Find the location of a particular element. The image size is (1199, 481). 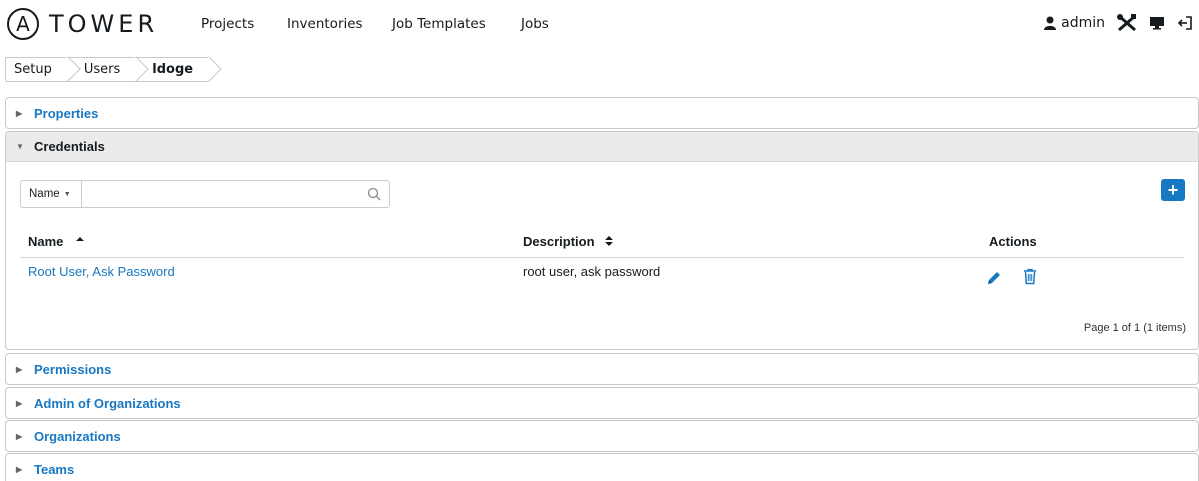

section-organizations: ▶ Organizations is located at coordinates (602, 436).